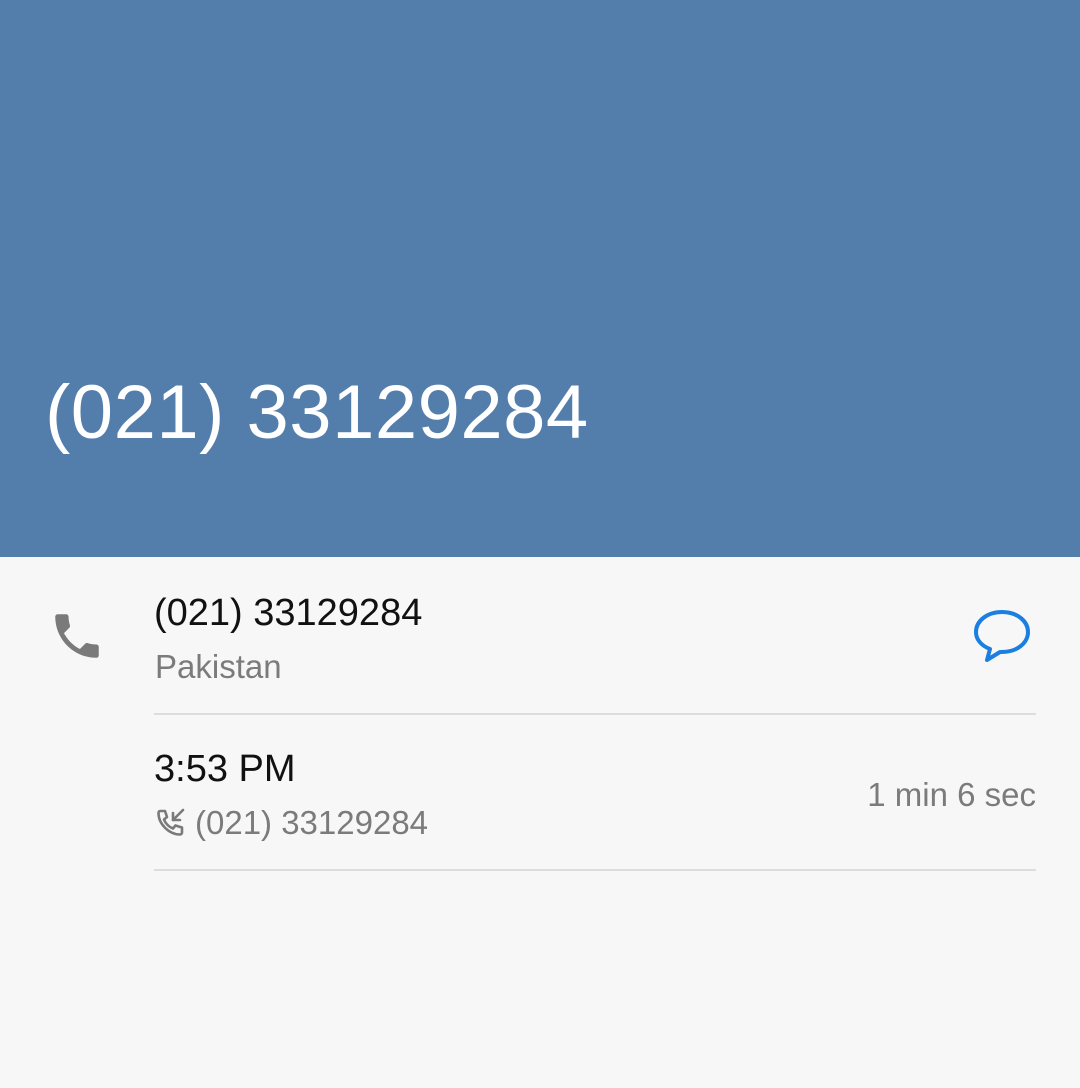 The height and width of the screenshot is (1088, 1080). I want to click on phone-number-row: (021) 33129284 Pakistan, so click(540, 635).